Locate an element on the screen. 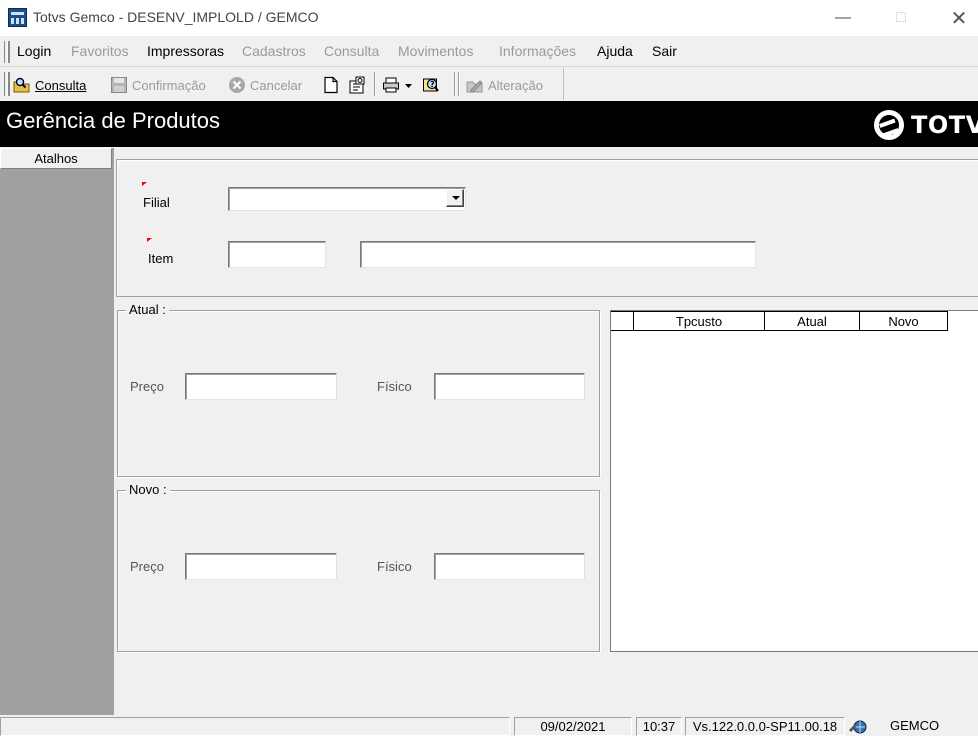 The image size is (978, 736). toolbar-divider is located at coordinates (563, 84).